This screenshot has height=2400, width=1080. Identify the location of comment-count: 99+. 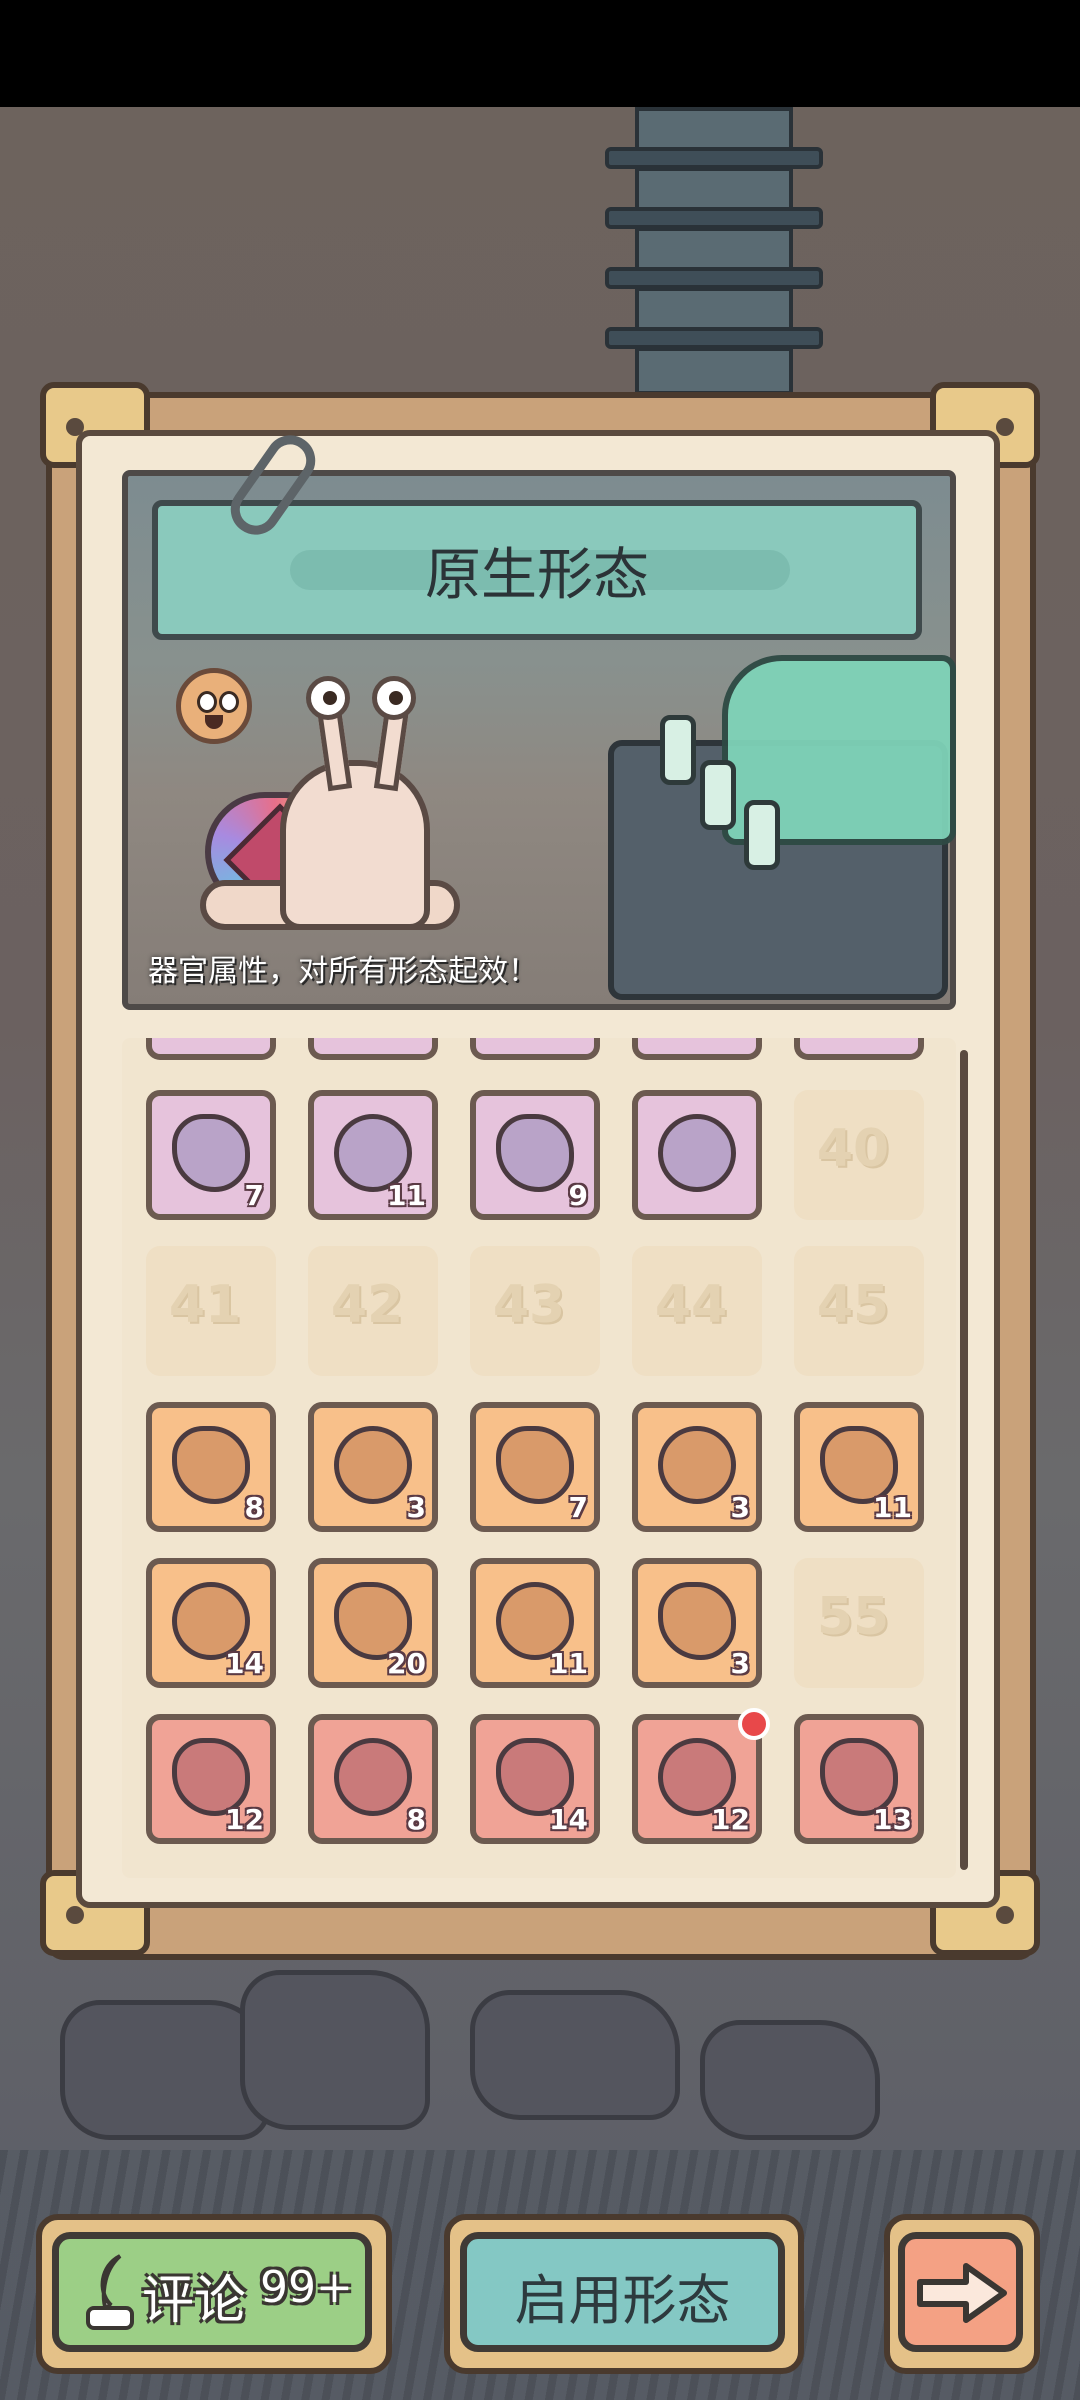
(306, 2287).